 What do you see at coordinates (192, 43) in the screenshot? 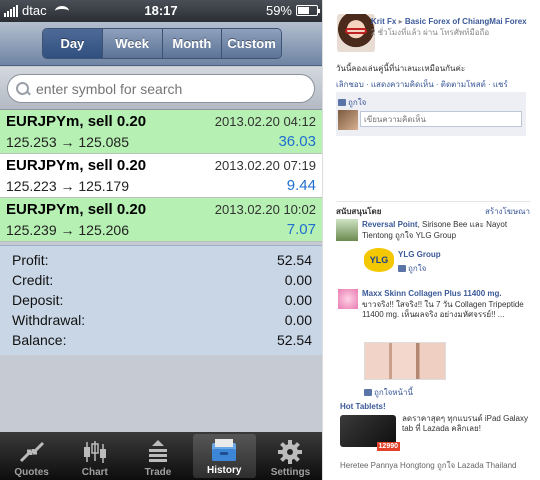
I see `segment-month: Month` at bounding box center [192, 43].